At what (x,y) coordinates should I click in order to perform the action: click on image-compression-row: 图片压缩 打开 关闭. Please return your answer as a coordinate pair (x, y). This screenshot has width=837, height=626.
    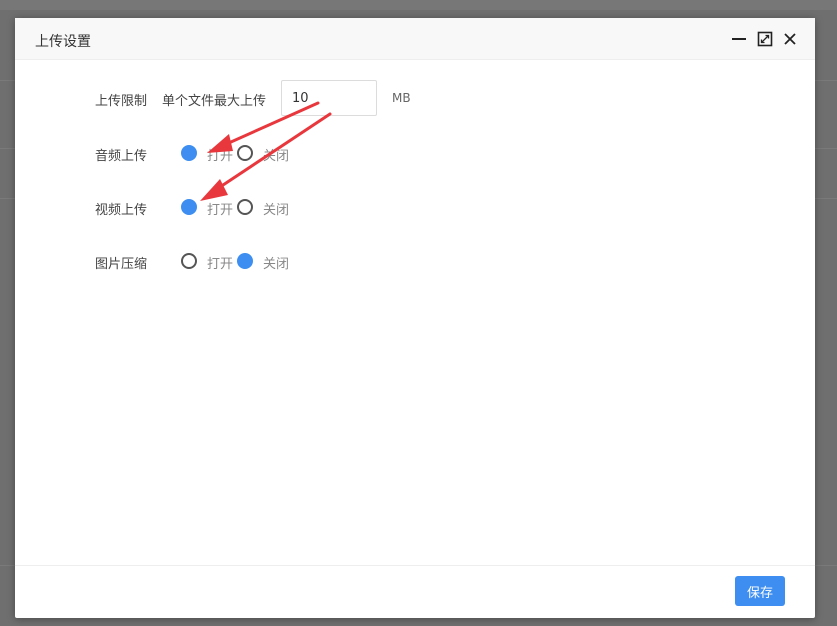
    Looking at the image, I should click on (215, 261).